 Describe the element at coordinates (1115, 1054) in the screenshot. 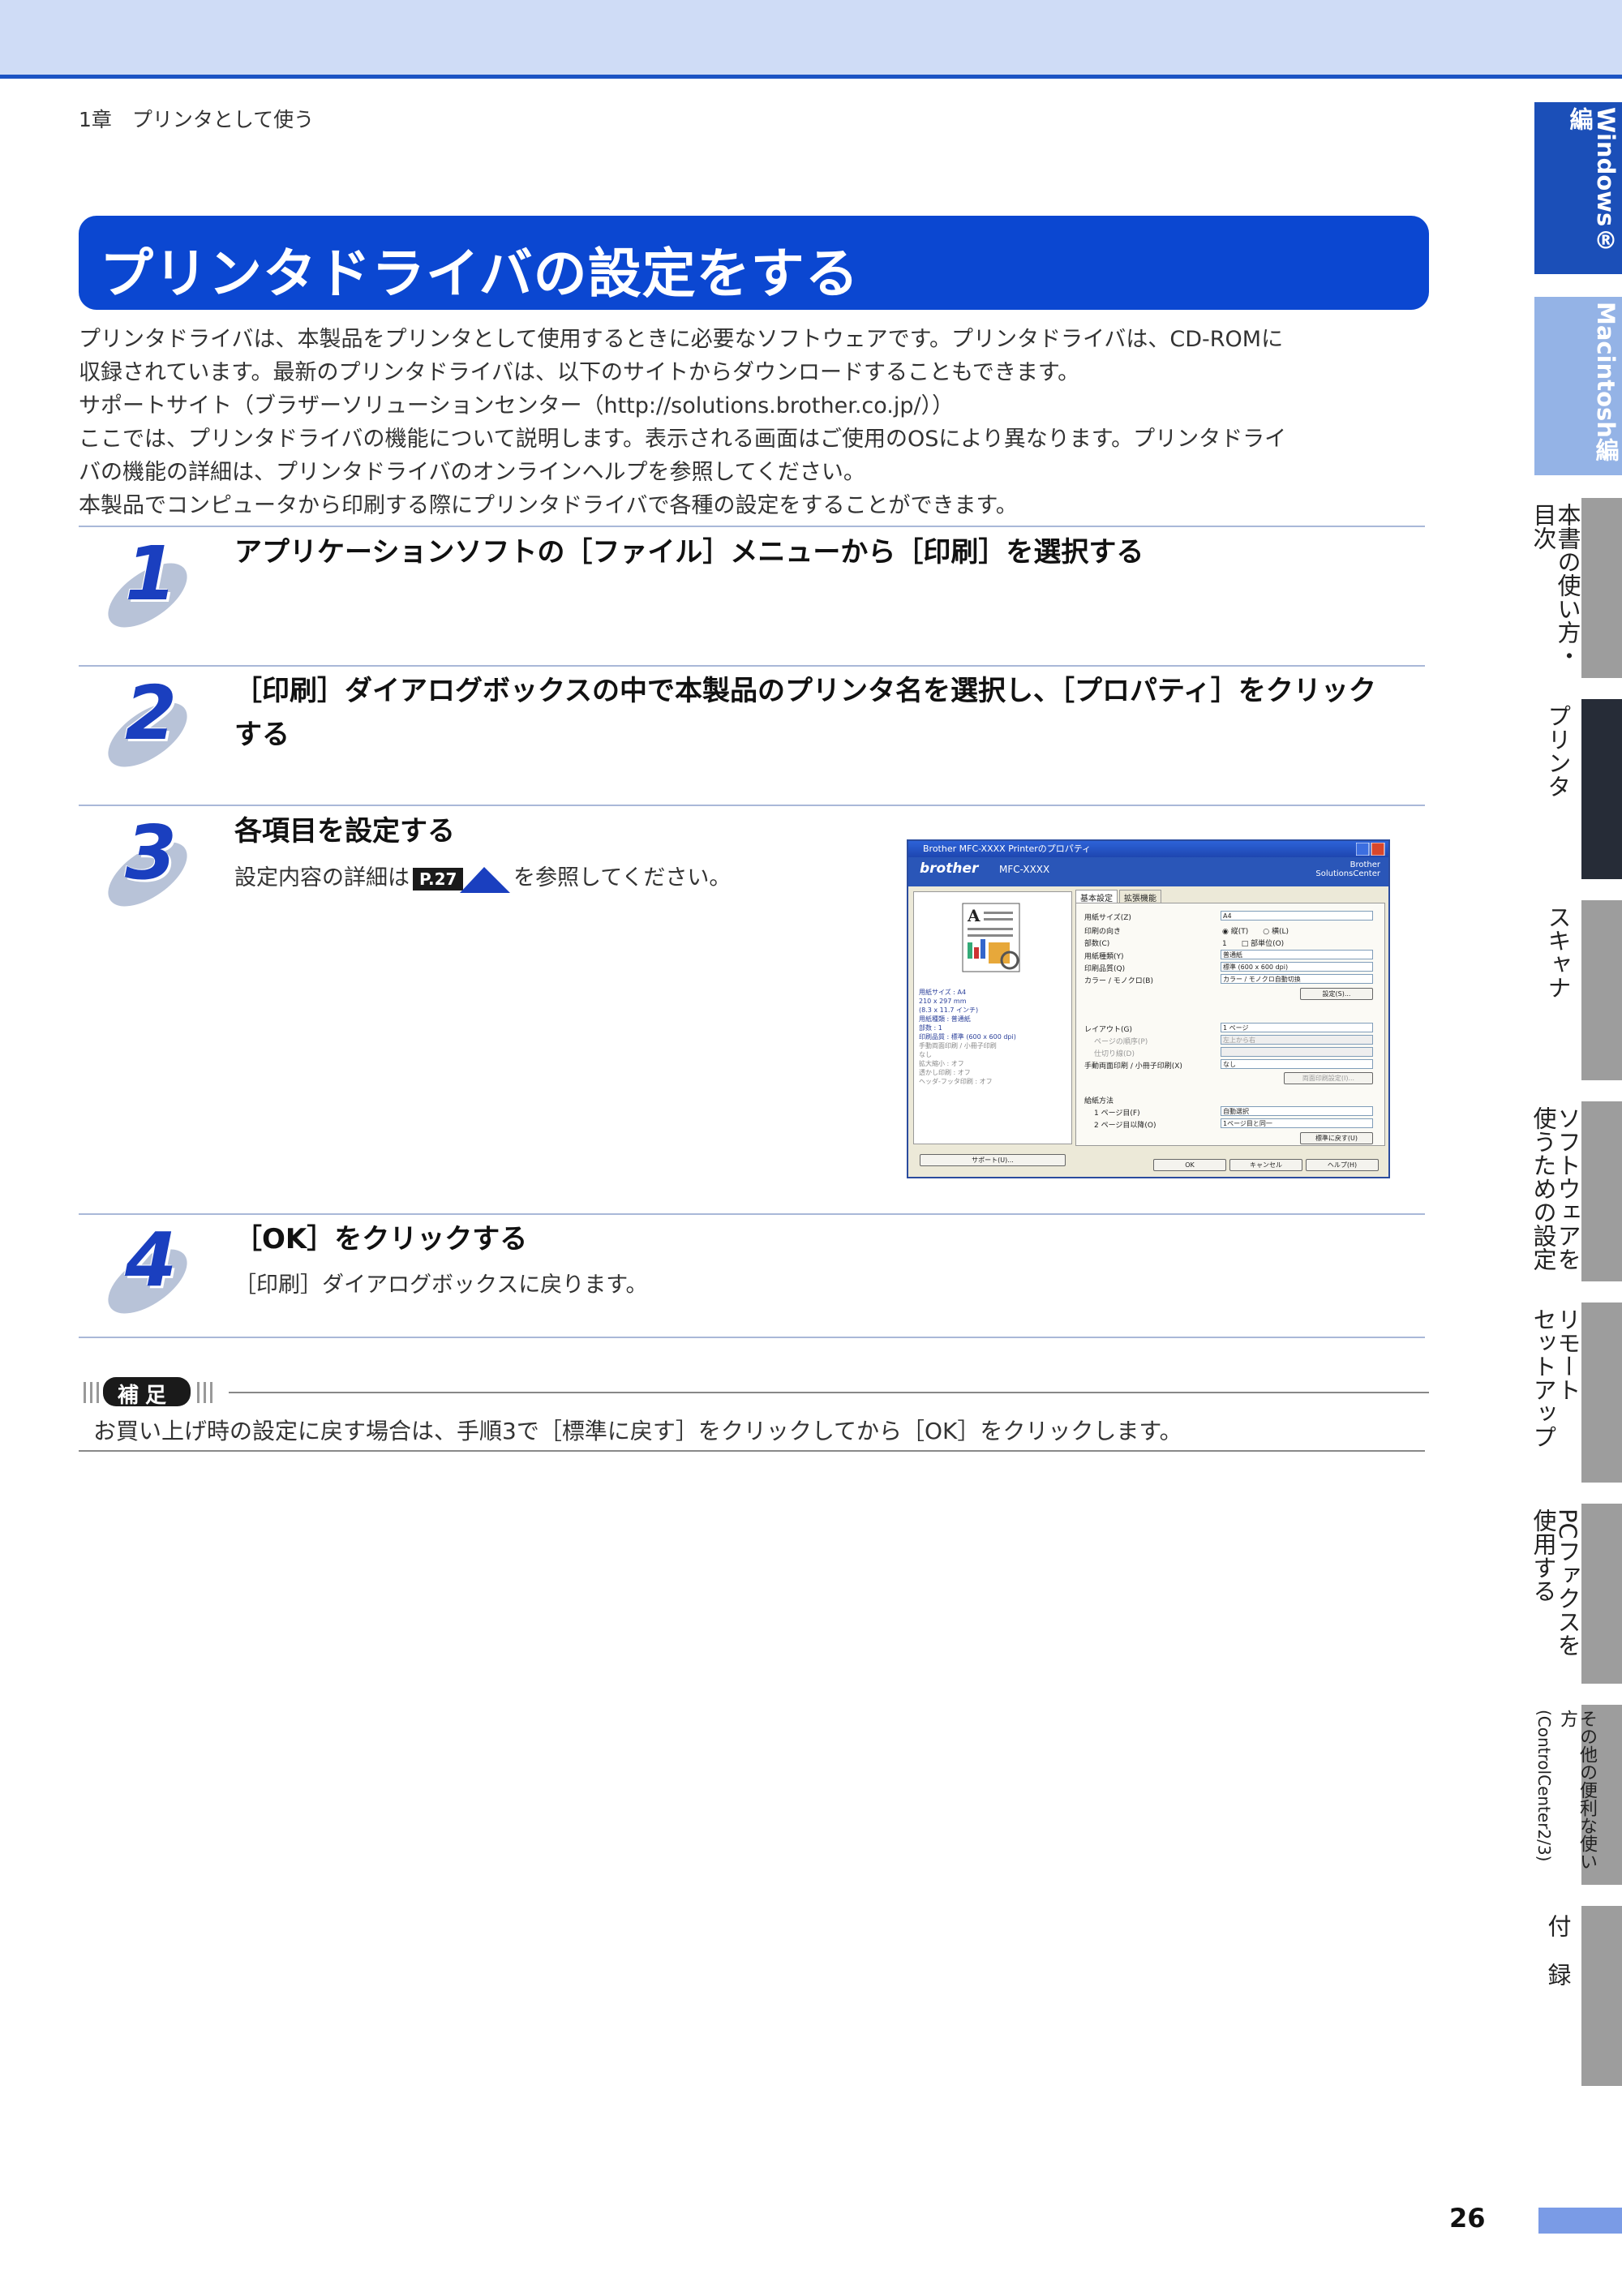

I see `border-line-label: 仕切り線(D)` at that location.